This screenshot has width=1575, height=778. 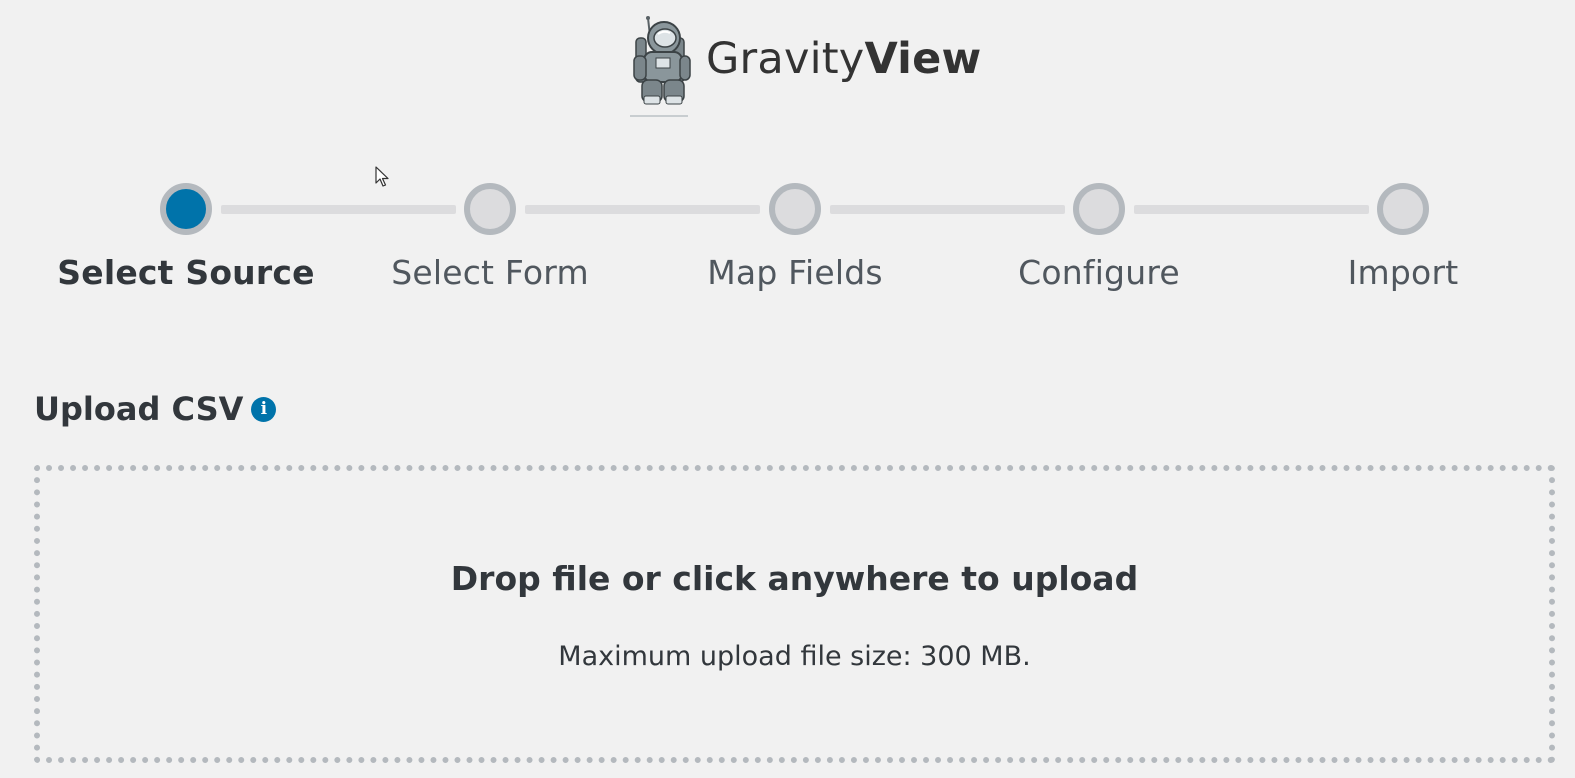 I want to click on step-label: Select Source, so click(x=186, y=272).